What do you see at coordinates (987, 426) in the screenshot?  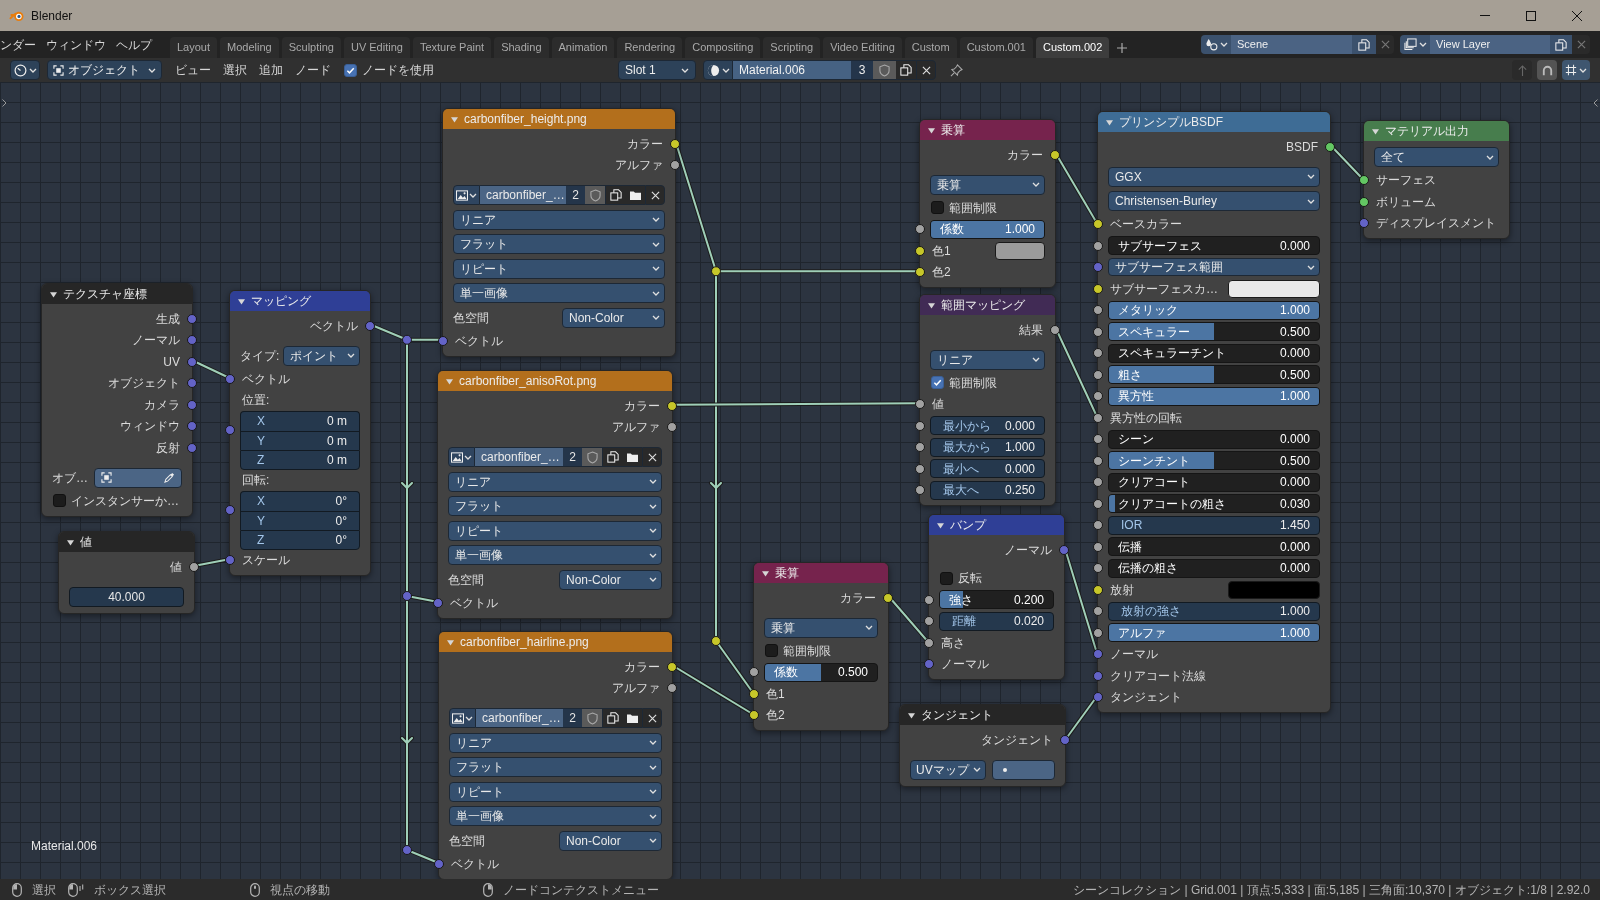 I see `number-field: 最小から 0.000` at bounding box center [987, 426].